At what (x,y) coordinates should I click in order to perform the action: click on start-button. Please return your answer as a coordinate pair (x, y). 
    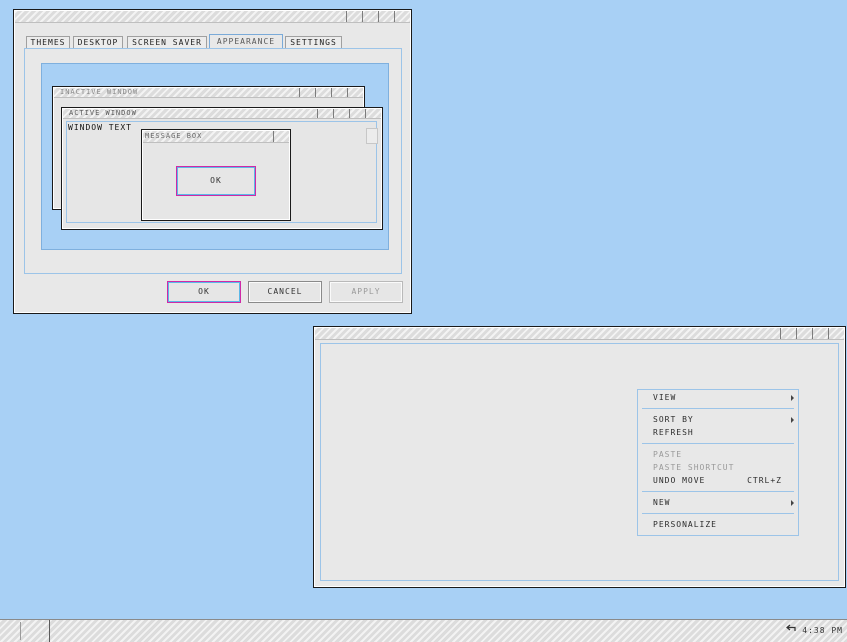
    Looking at the image, I should click on (25, 631).